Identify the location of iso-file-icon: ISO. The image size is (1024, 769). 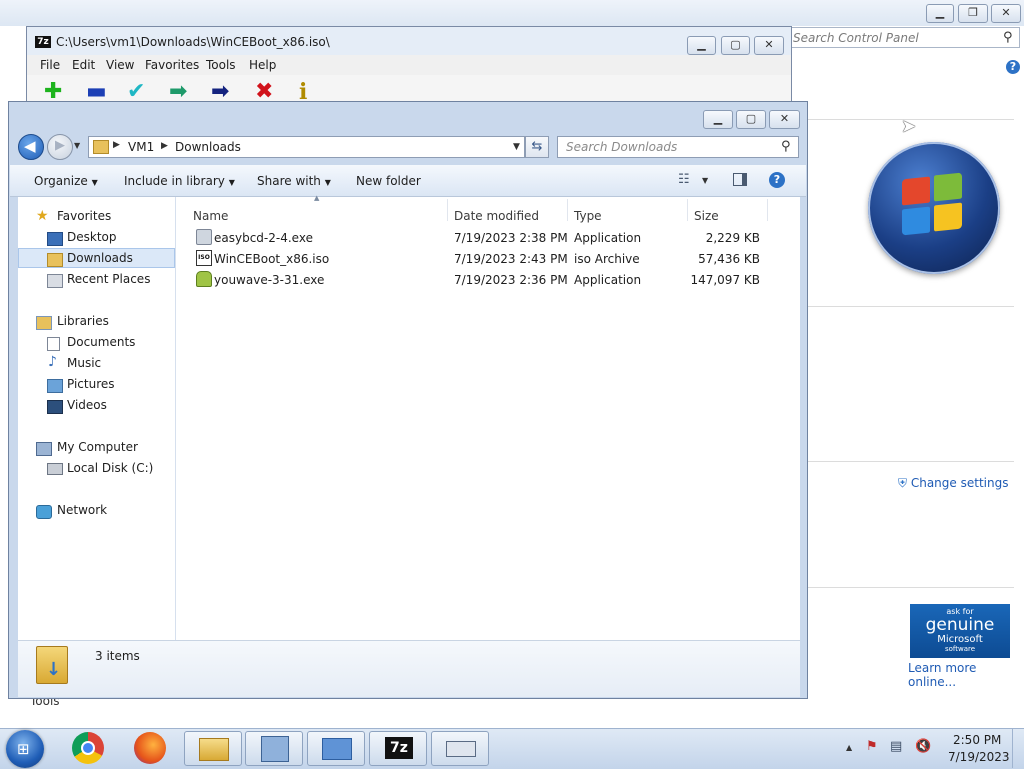
(204, 258).